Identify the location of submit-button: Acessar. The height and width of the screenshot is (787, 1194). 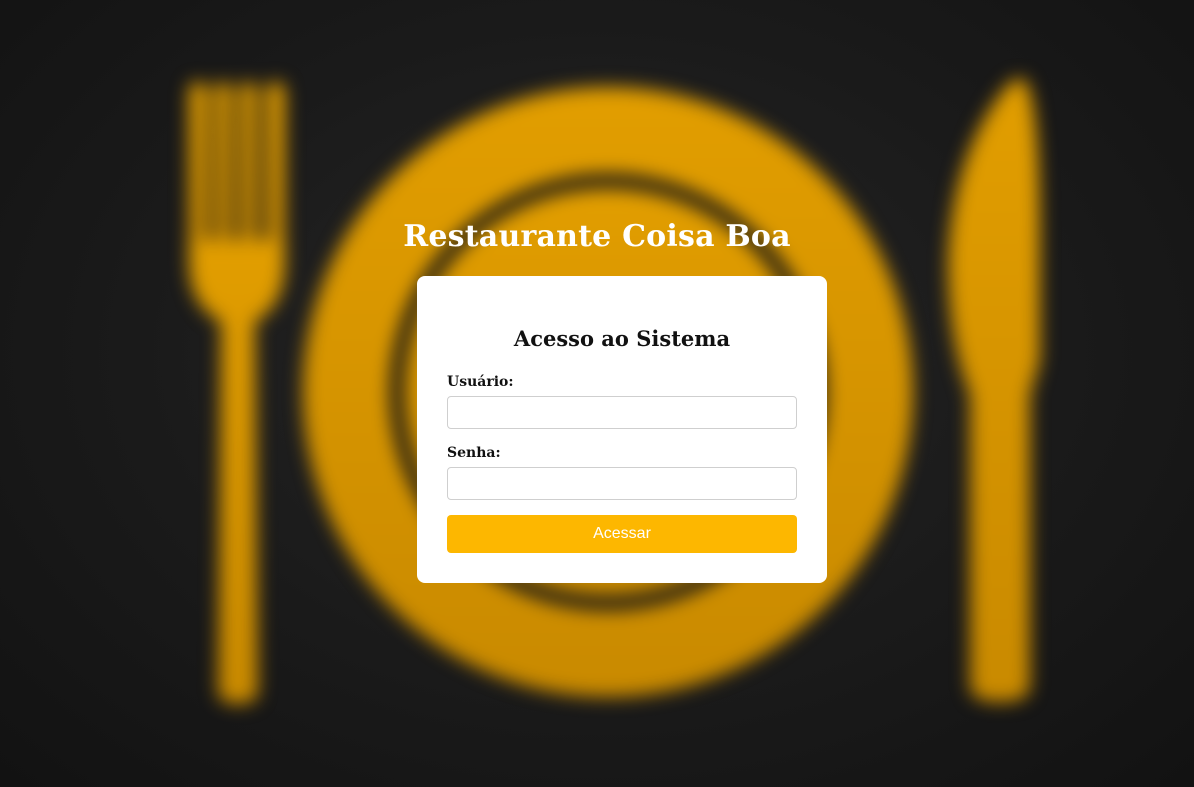
(622, 534).